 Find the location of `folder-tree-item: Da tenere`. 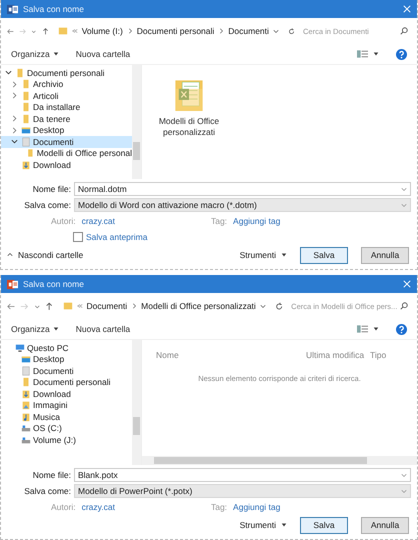

folder-tree-item: Da tenere is located at coordinates (66, 118).